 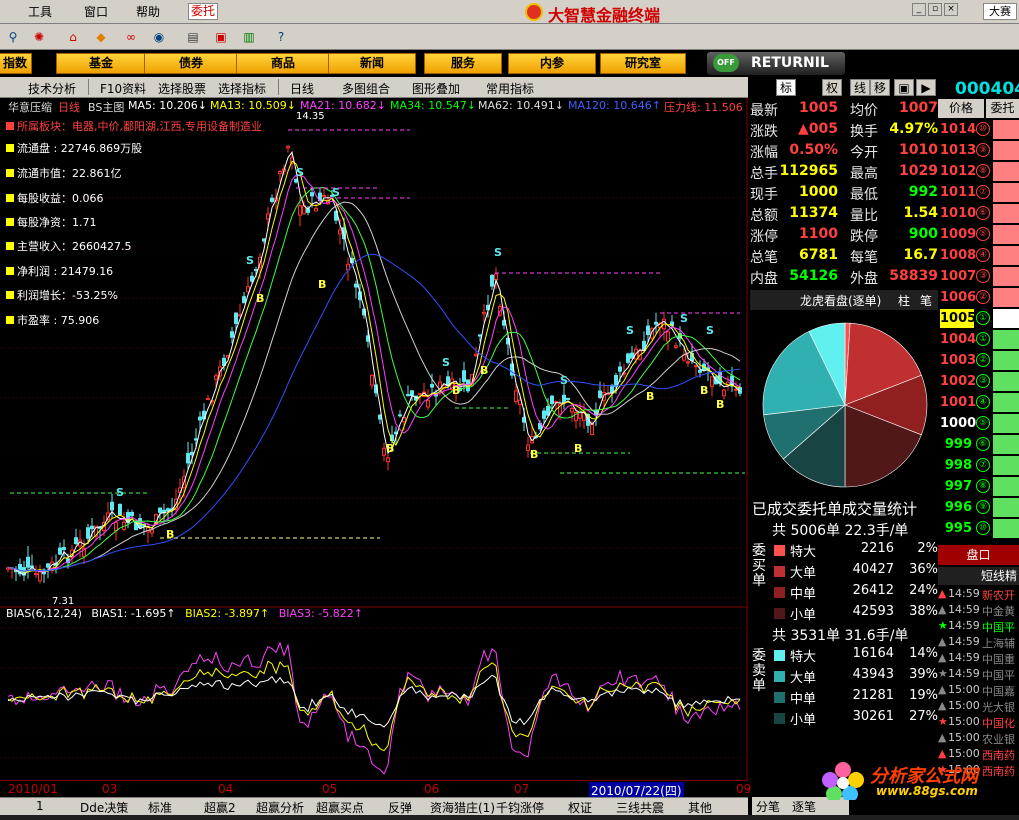 What do you see at coordinates (978, 723) in the screenshot?
I see `short-line-item: ★ 15:00 中国化` at bounding box center [978, 723].